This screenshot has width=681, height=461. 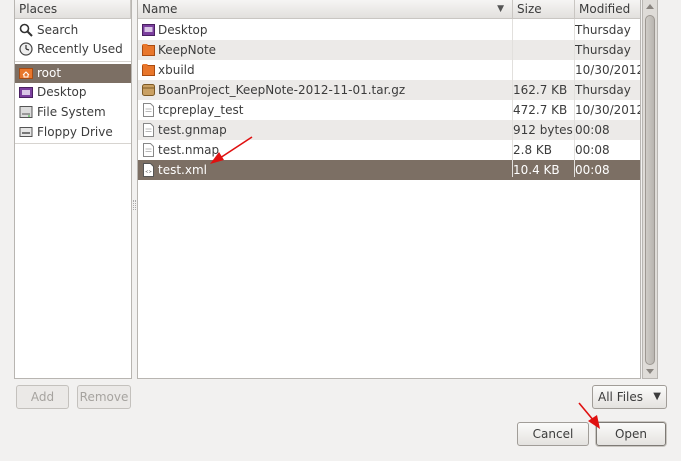 I want to click on file-row: test.nmap 2.8 KB 00:08, so click(x=389, y=150).